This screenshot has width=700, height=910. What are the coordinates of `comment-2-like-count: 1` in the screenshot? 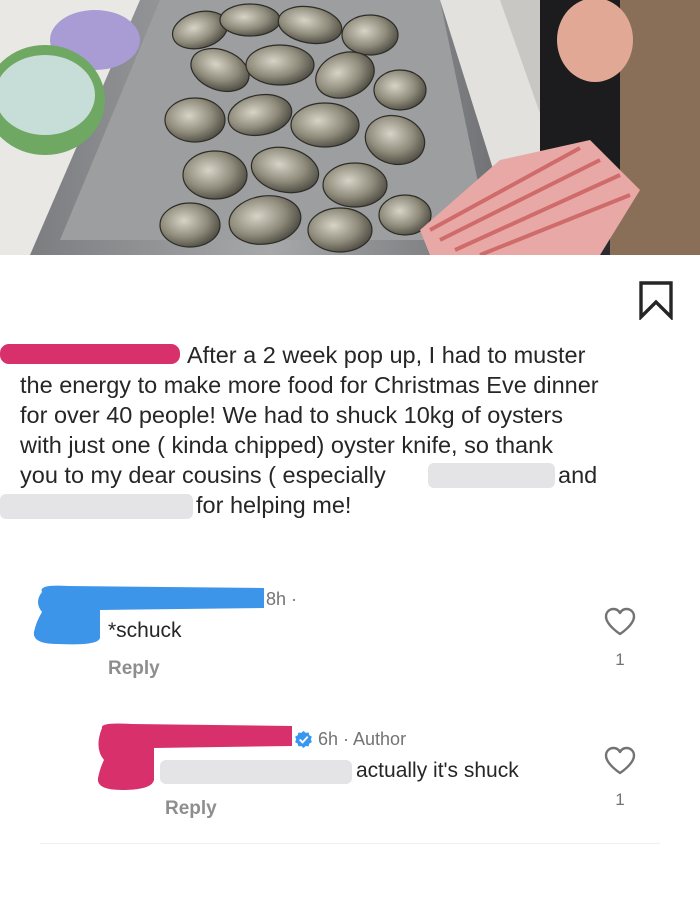 It's located at (620, 799).